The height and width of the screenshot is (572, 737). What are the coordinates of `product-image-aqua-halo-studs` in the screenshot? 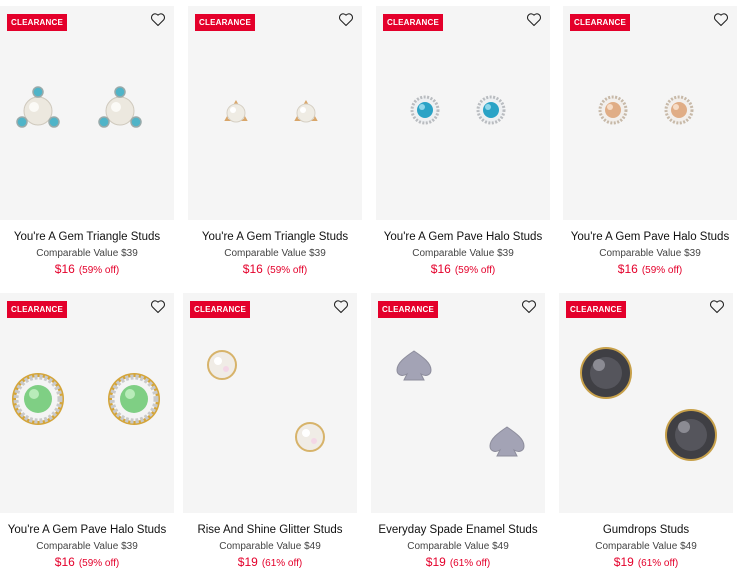 It's located at (458, 110).